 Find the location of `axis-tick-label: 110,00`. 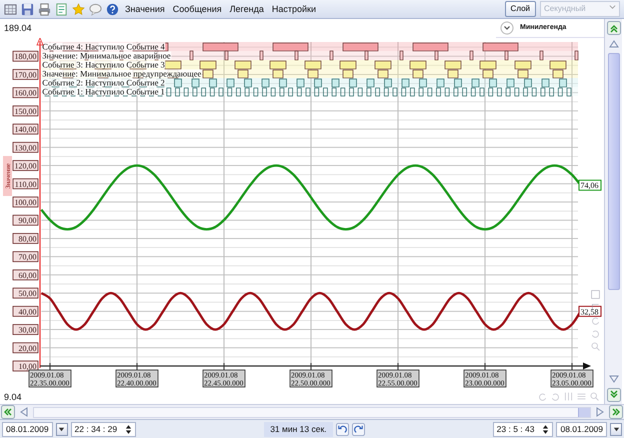

axis-tick-label: 110,00 is located at coordinates (25, 184).